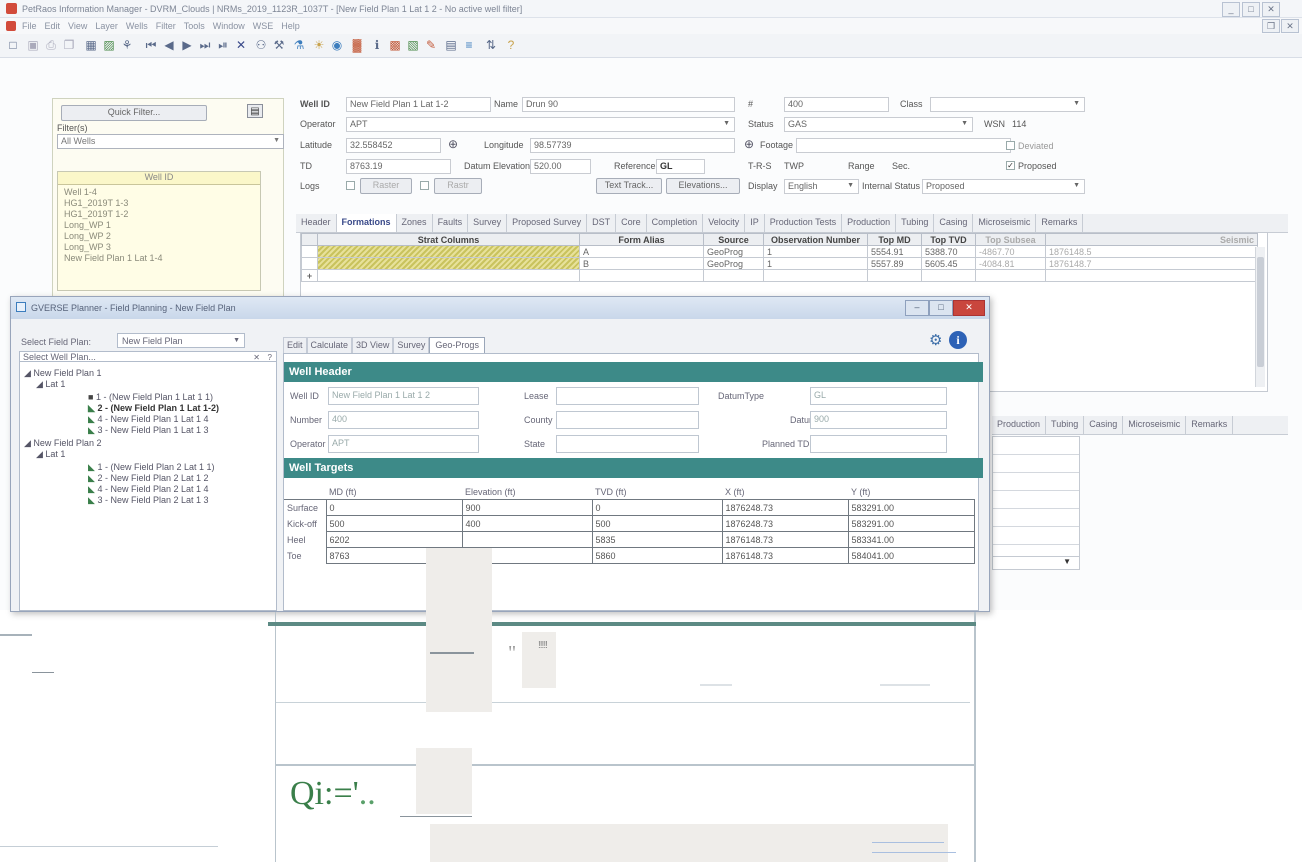  Describe the element at coordinates (62, 373) in the screenshot. I see `tree-item: ◢ New Field Plan 1` at that location.